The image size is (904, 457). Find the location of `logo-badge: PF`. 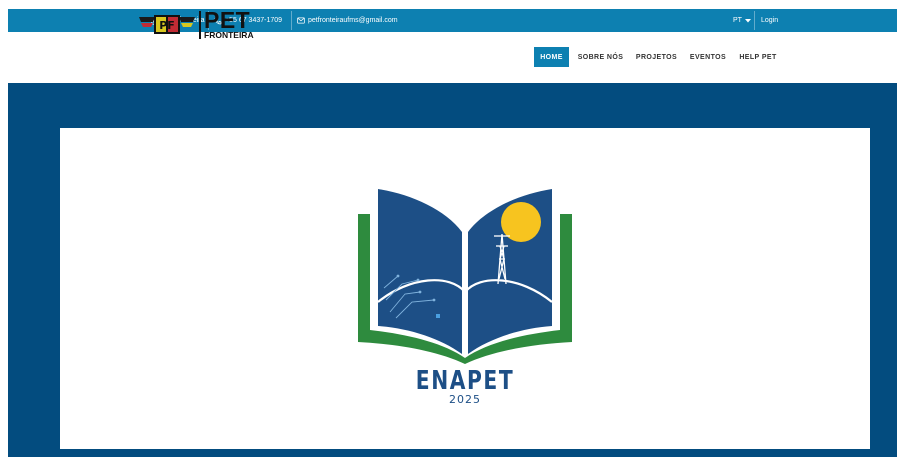

logo-badge: PF is located at coordinates (167, 25).